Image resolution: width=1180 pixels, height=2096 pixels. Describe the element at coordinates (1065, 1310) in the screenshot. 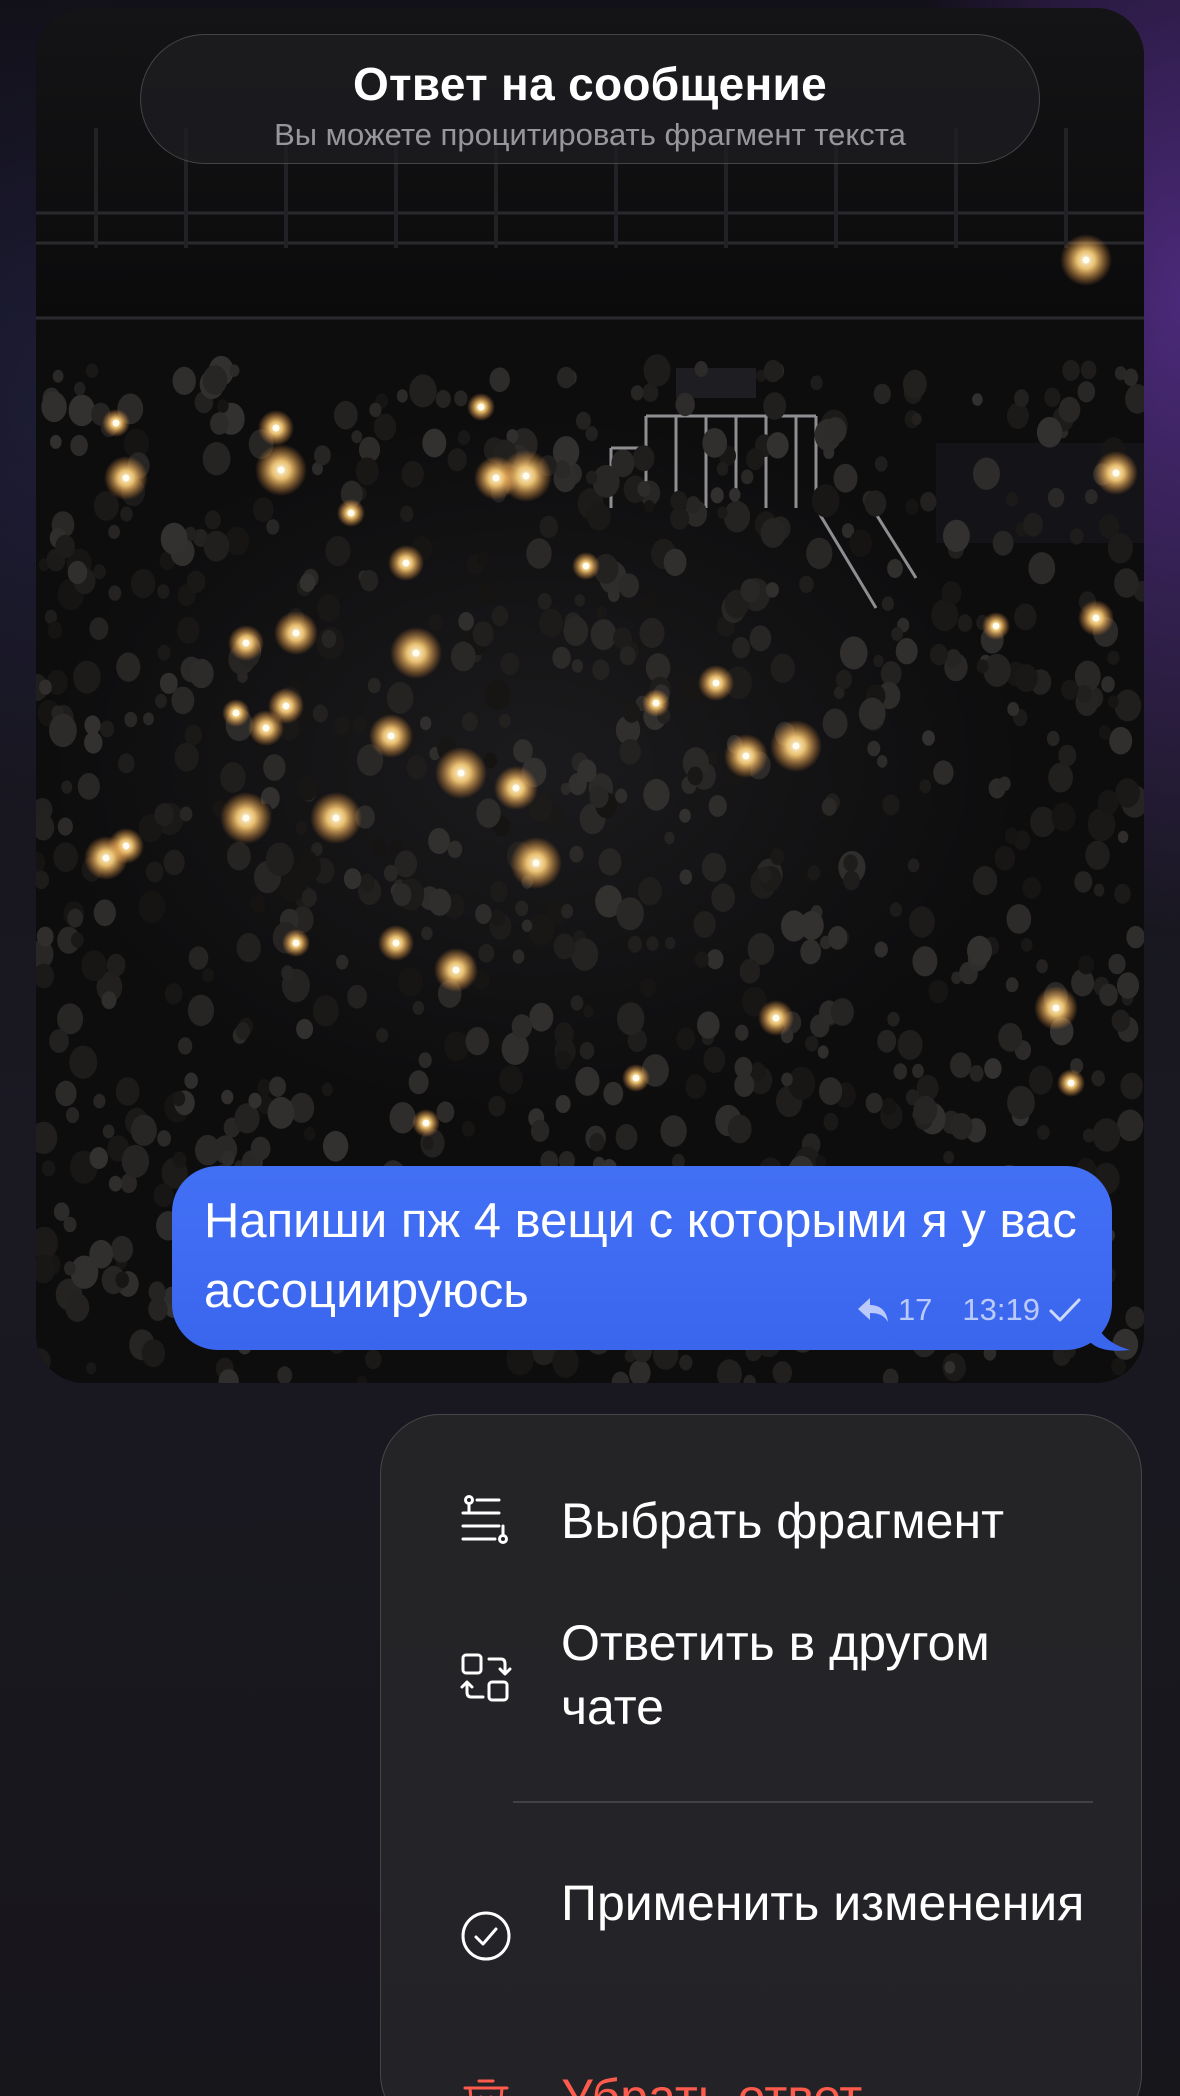

I see `check-icon` at that location.